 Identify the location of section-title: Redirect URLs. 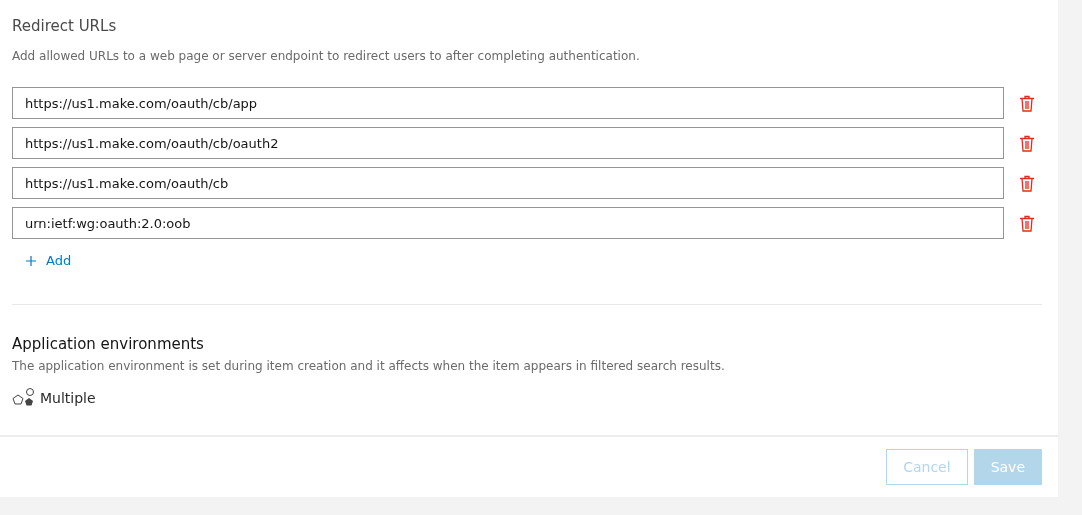
(65, 26).